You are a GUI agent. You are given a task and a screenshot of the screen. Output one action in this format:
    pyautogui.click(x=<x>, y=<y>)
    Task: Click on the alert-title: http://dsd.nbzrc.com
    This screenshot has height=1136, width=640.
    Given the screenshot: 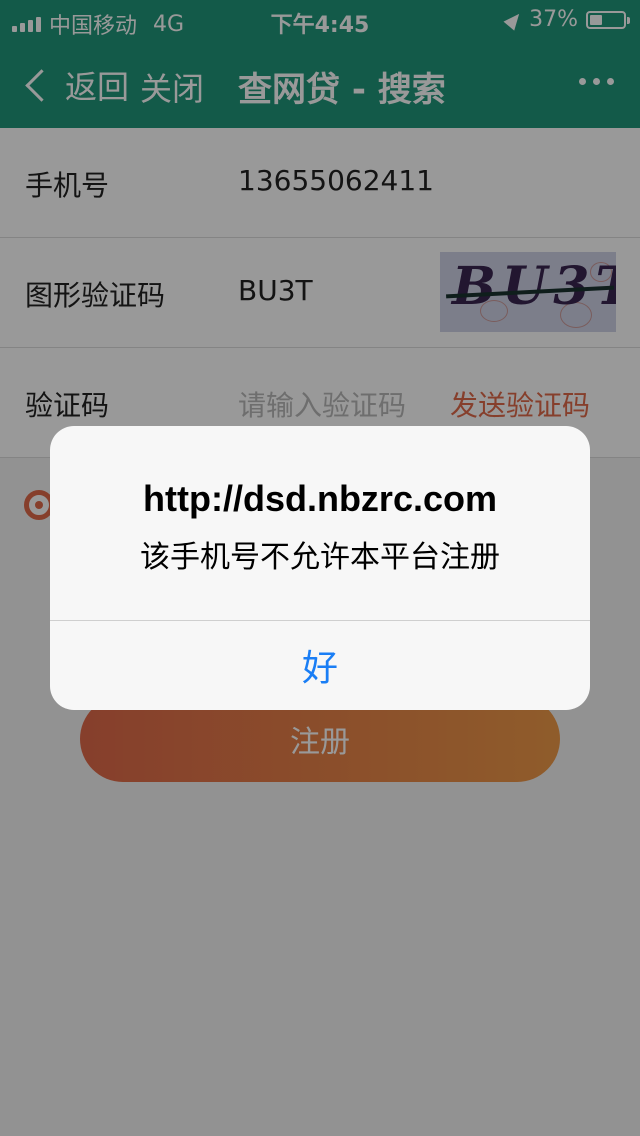 What is the action you would take?
    pyautogui.click(x=320, y=498)
    